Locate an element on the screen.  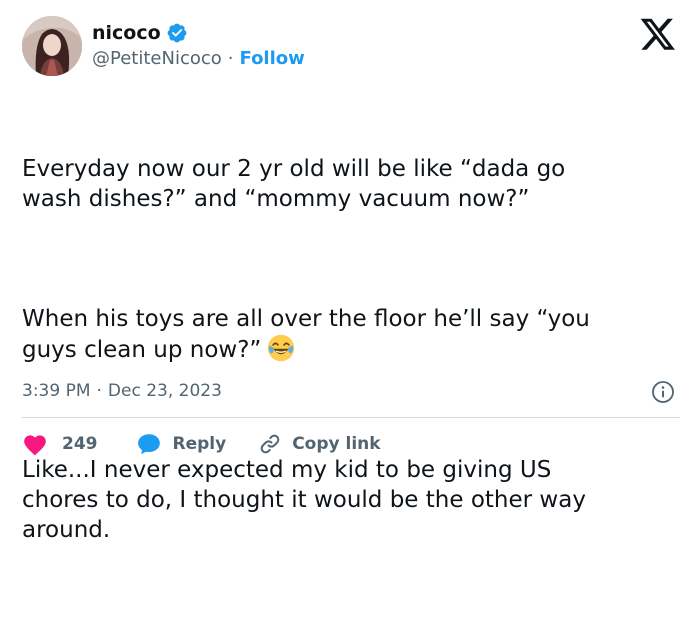
author-name-row: nicoco is located at coordinates (140, 33).